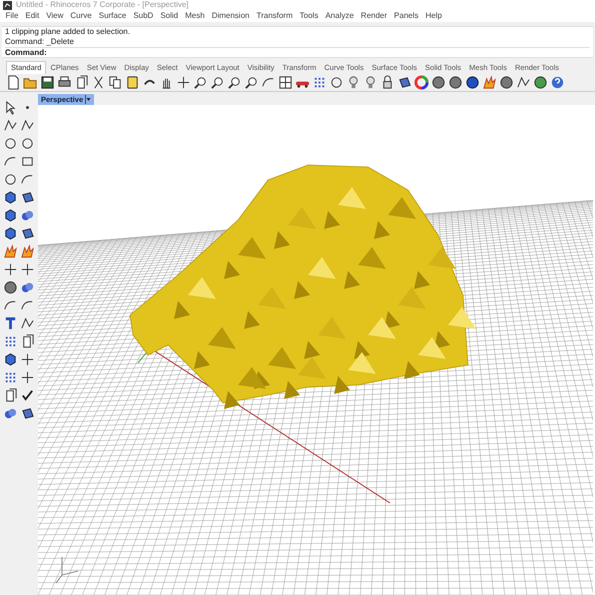  I want to click on window-title: Untitled - Rhinoceros 7 Corporate - [Perspective], so click(102, 5).